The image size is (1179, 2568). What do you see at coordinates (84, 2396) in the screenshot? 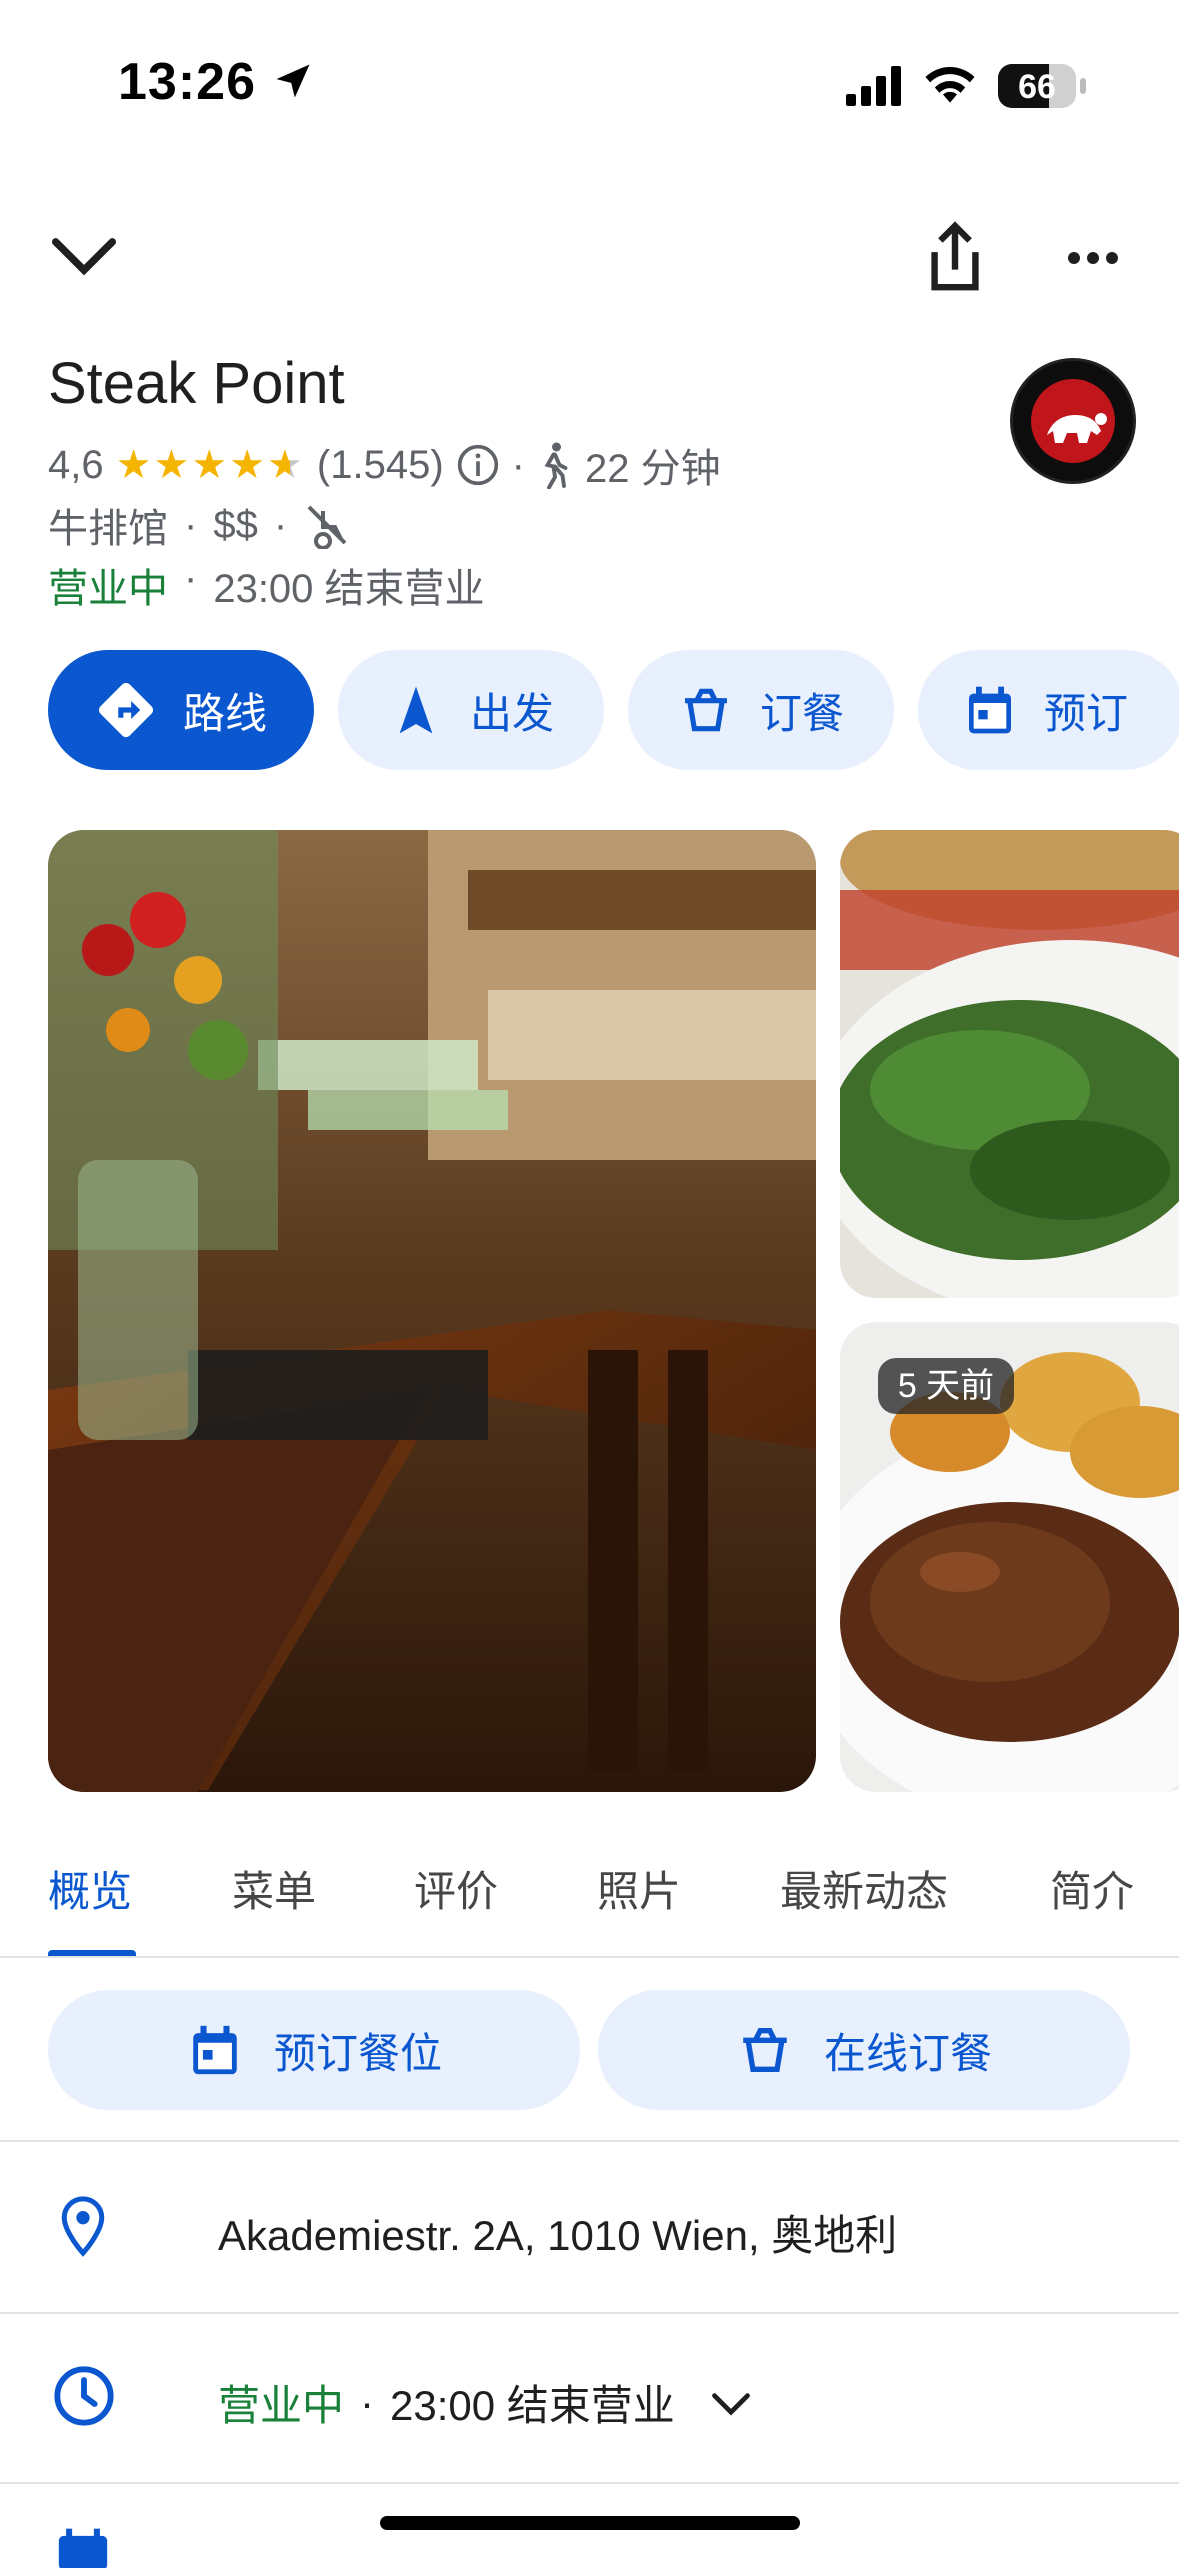
I see `clock-icon` at bounding box center [84, 2396].